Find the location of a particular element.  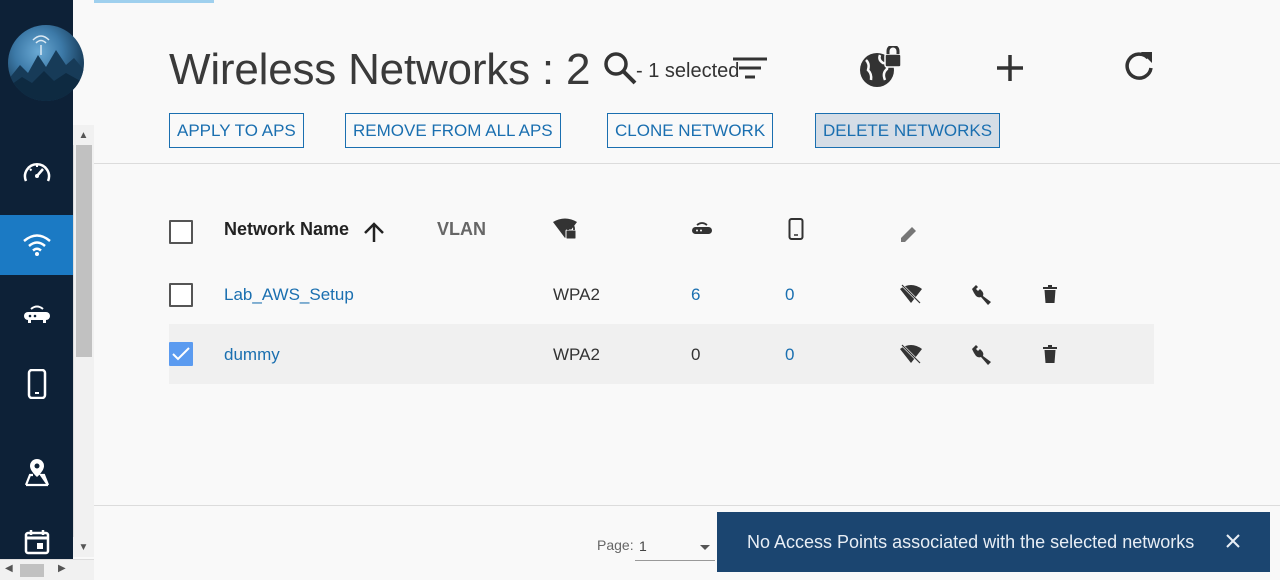

footer-divider is located at coordinates (687, 505).